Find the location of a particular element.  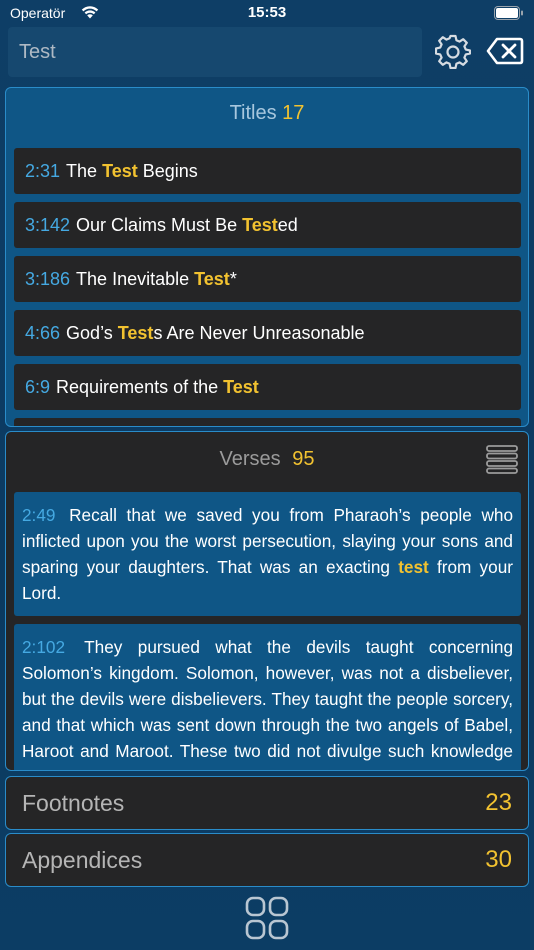

status-time: 15:53 is located at coordinates (267, 12).